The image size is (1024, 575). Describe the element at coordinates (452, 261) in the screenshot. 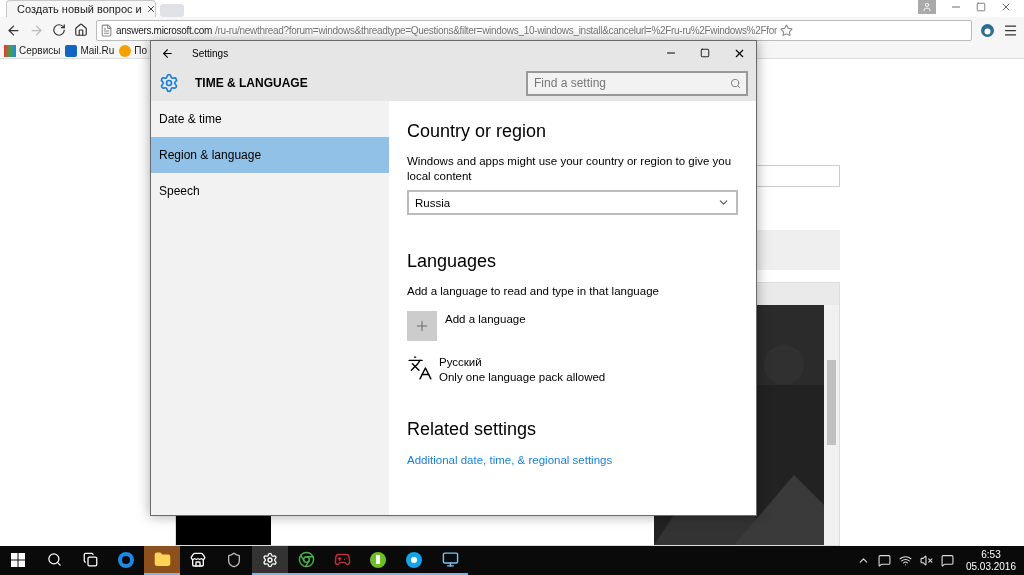

I see `section-heading: Languages` at that location.